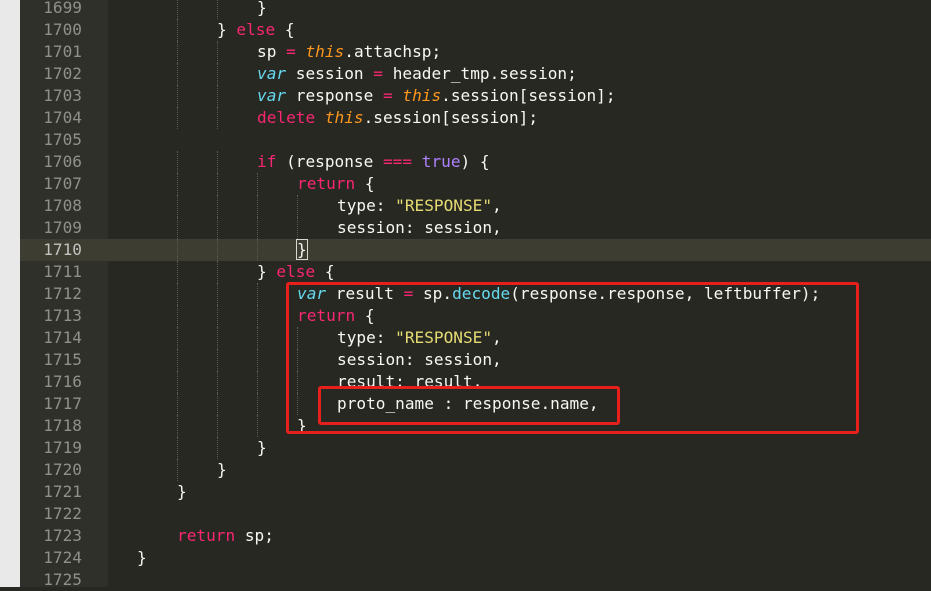  What do you see at coordinates (475, 250) in the screenshot?
I see `code-line: 1710}` at bounding box center [475, 250].